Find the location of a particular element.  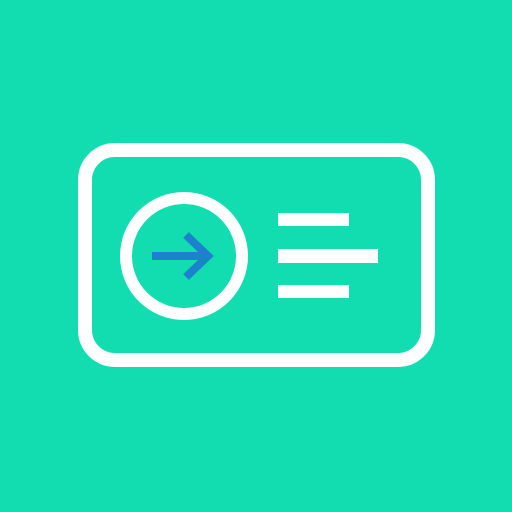

text-line-bottom is located at coordinates (313, 291).